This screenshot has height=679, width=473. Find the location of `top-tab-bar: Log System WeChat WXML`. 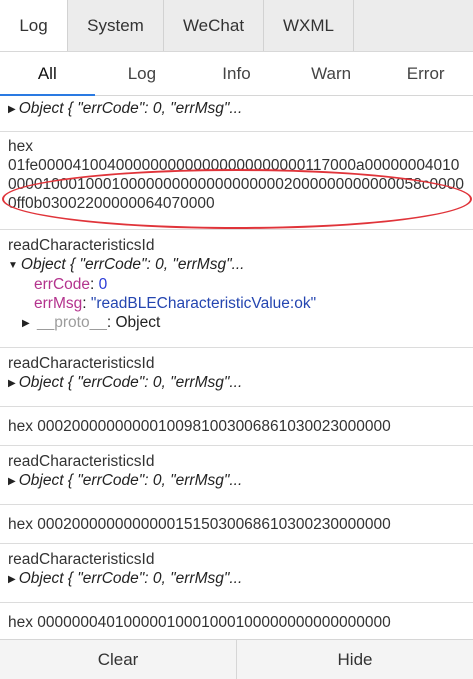

top-tab-bar: Log System WeChat WXML is located at coordinates (236, 26).